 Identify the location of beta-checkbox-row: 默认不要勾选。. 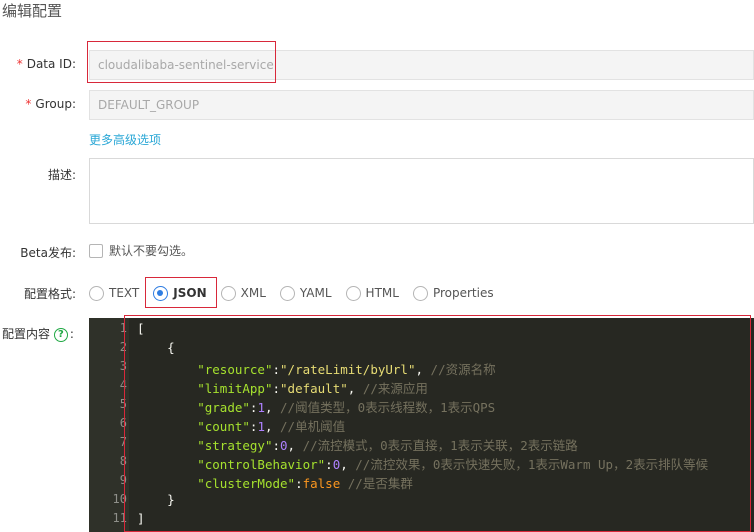
(141, 250).